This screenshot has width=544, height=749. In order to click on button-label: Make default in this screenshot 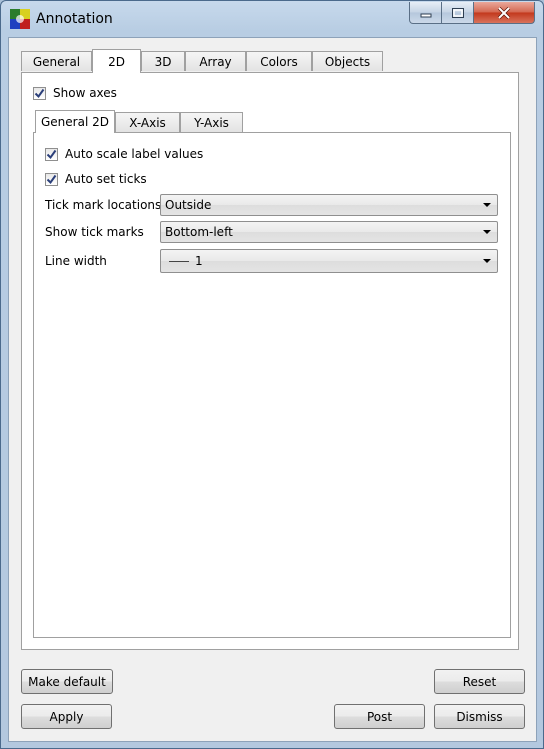, I will do `click(67, 681)`.